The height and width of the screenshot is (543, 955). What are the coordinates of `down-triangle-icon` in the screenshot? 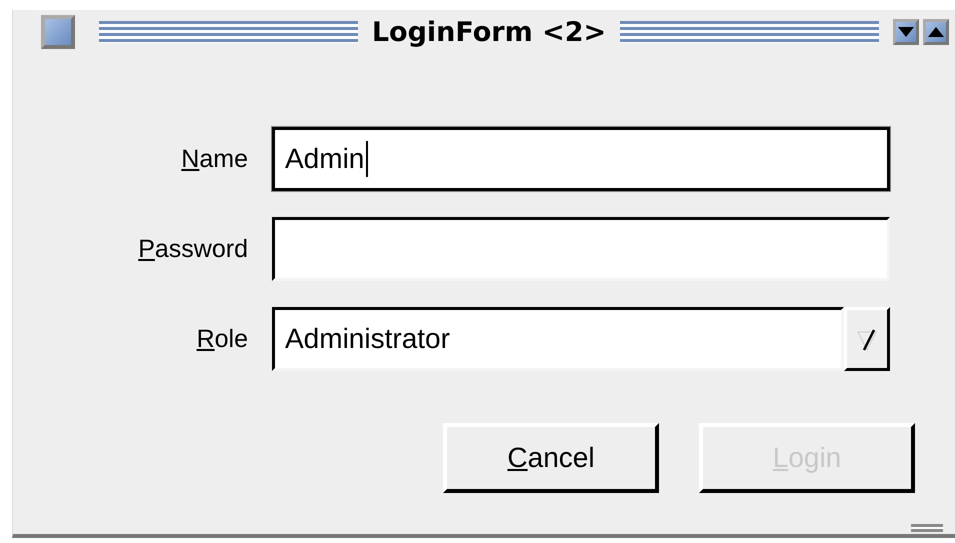 It's located at (906, 32).